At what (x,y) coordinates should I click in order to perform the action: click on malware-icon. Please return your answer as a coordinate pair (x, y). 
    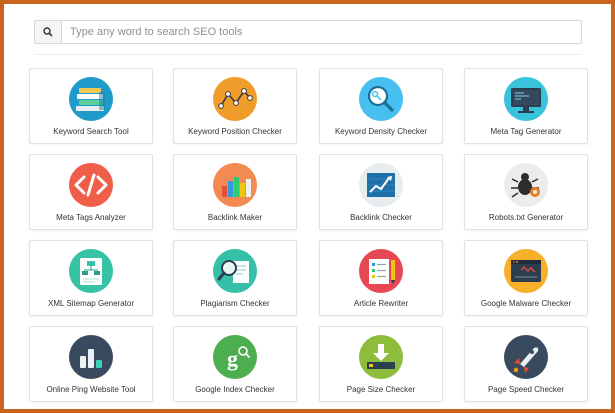
    Looking at the image, I should click on (526, 271).